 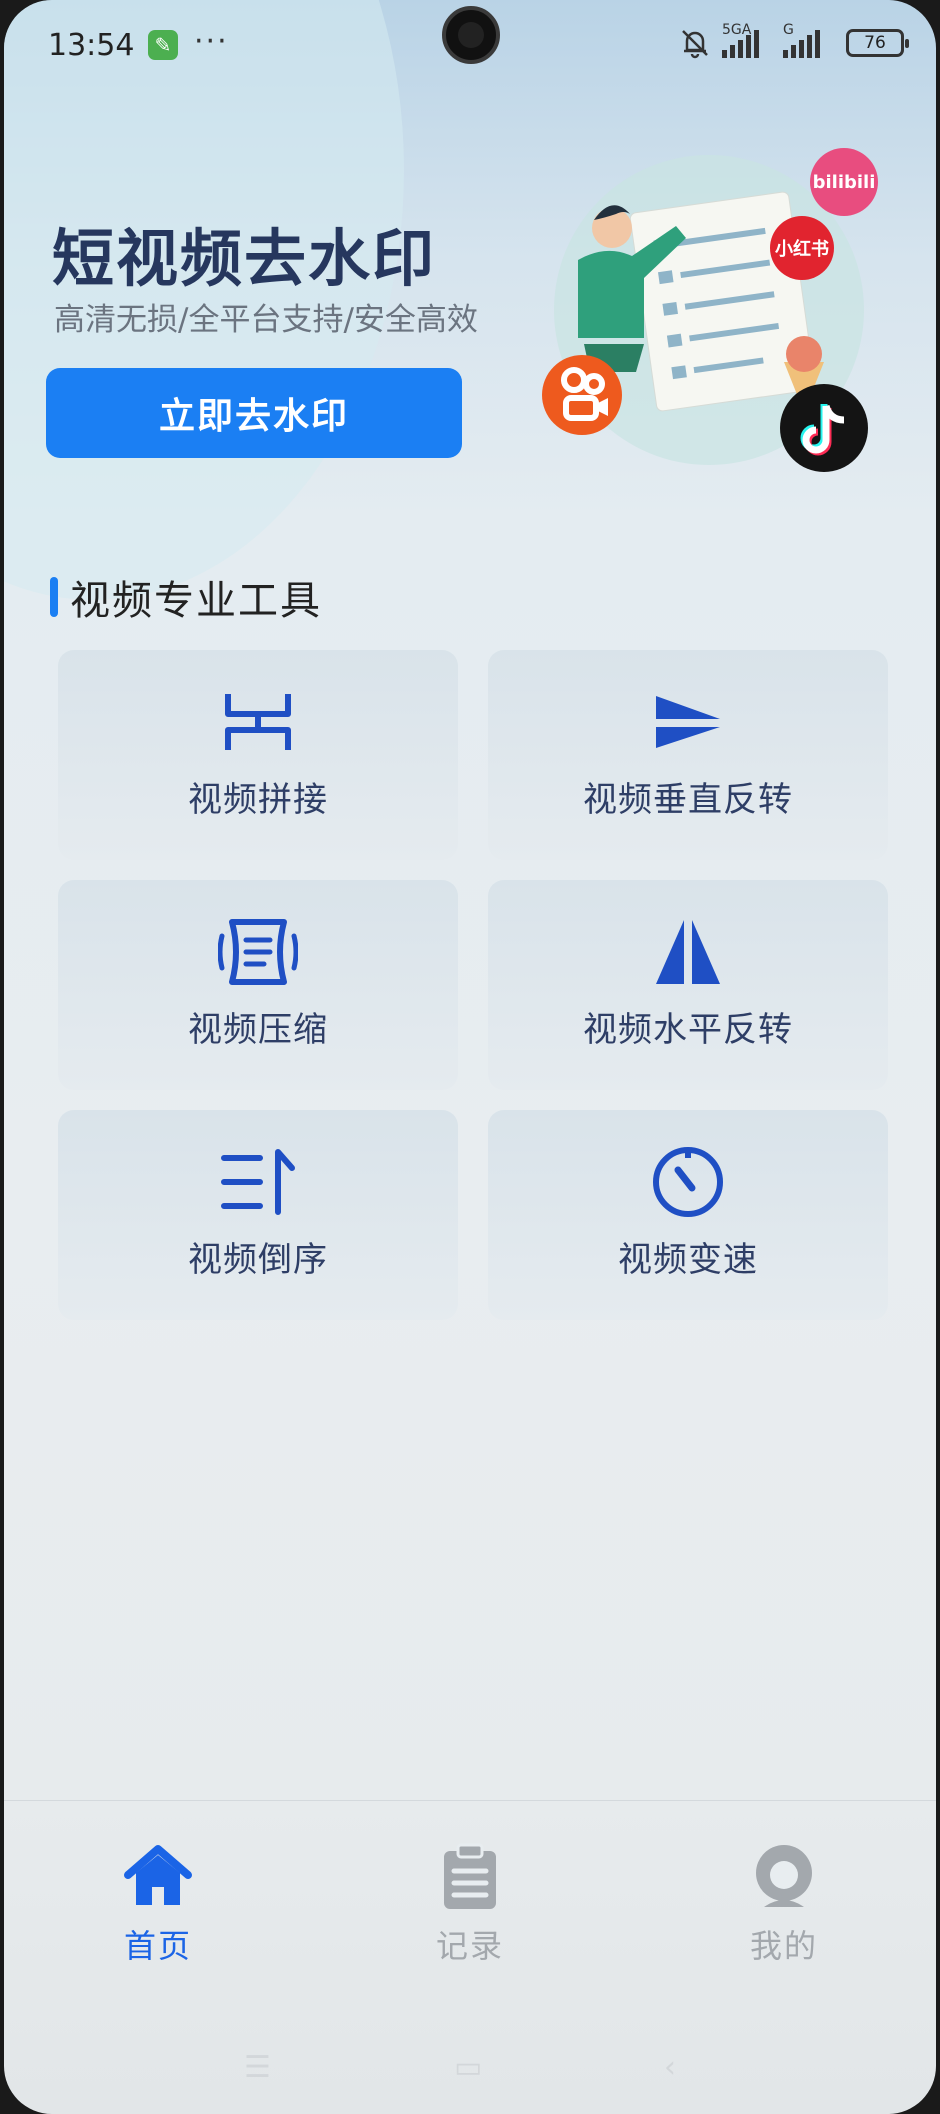 I want to click on front-camera, so click(x=471, y=35).